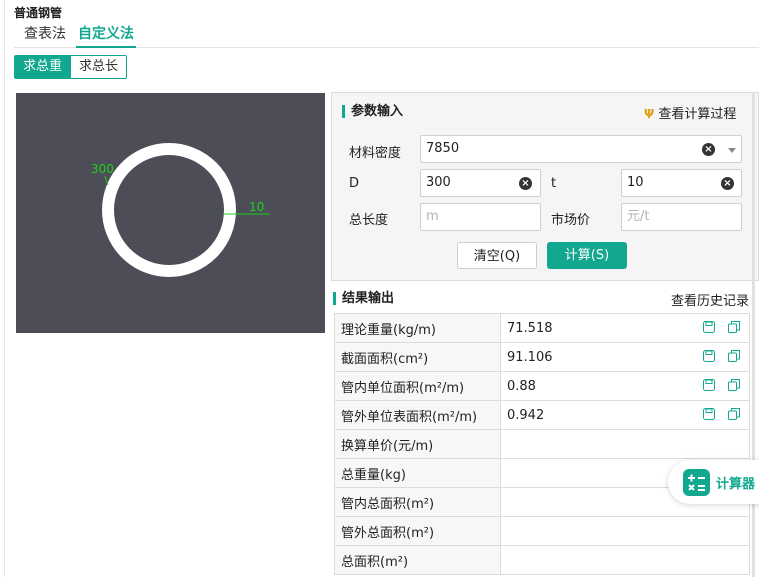 The image size is (759, 577). I want to click on result-label: 总重量(kg), so click(417, 473).